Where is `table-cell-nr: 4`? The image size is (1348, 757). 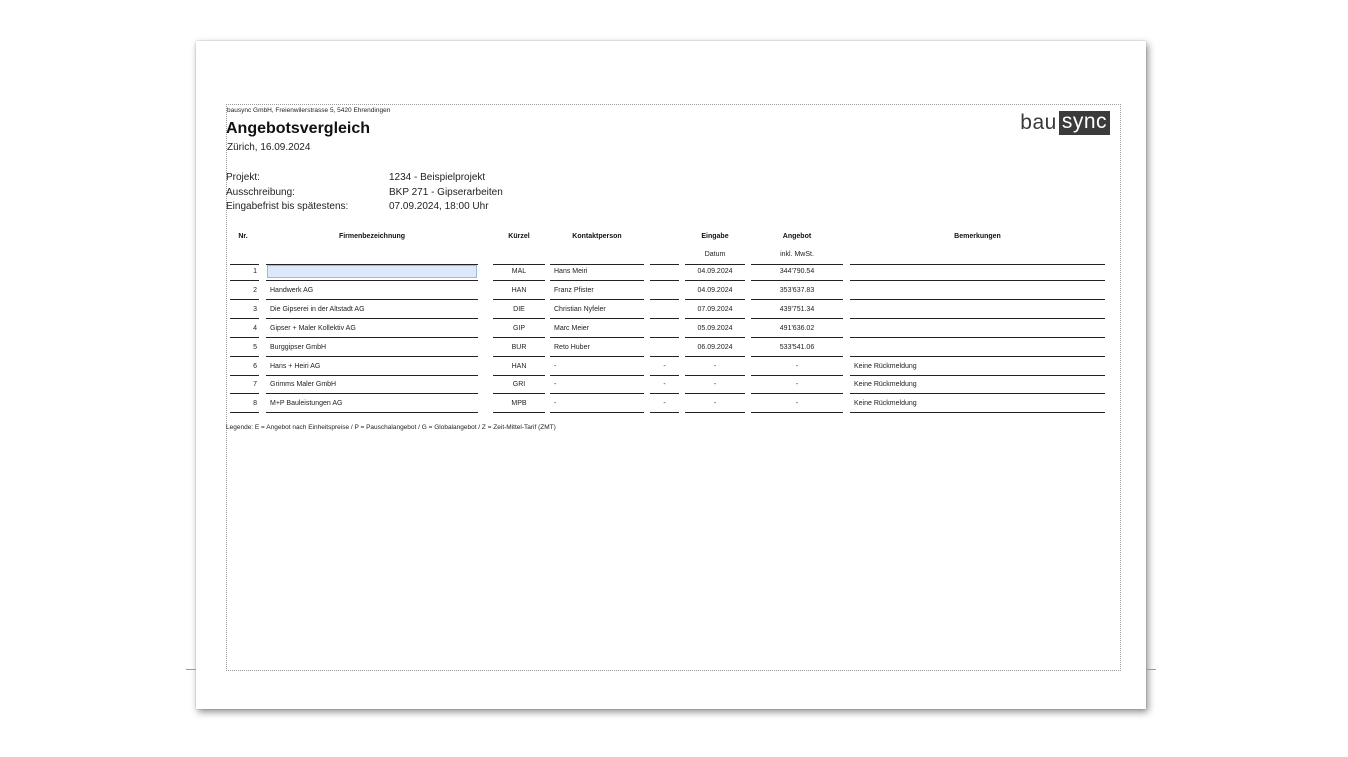 table-cell-nr: 4 is located at coordinates (243, 329).